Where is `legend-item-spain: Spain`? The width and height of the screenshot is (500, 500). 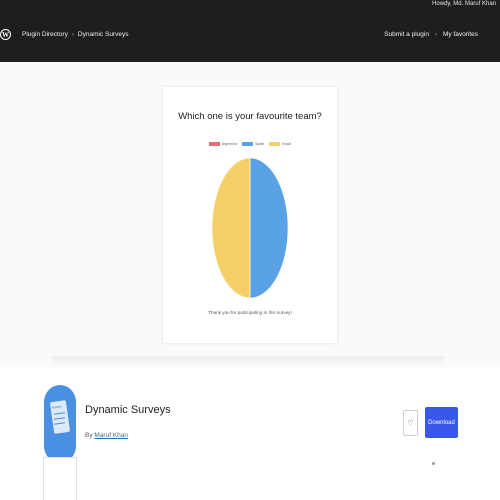 legend-item-spain: Spain is located at coordinates (253, 144).